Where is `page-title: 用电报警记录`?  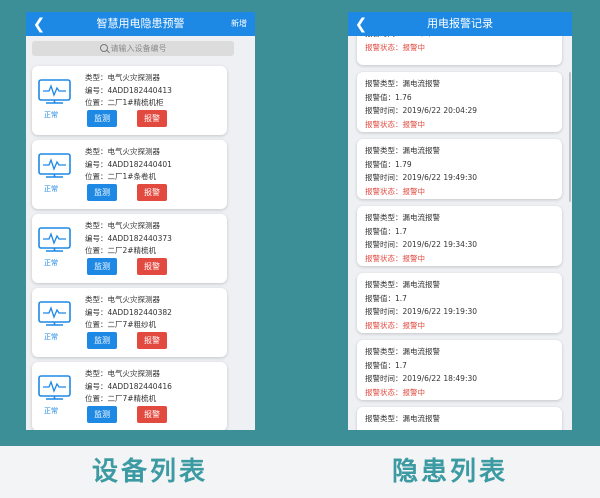
page-title: 用电报警记录 is located at coordinates (460, 23).